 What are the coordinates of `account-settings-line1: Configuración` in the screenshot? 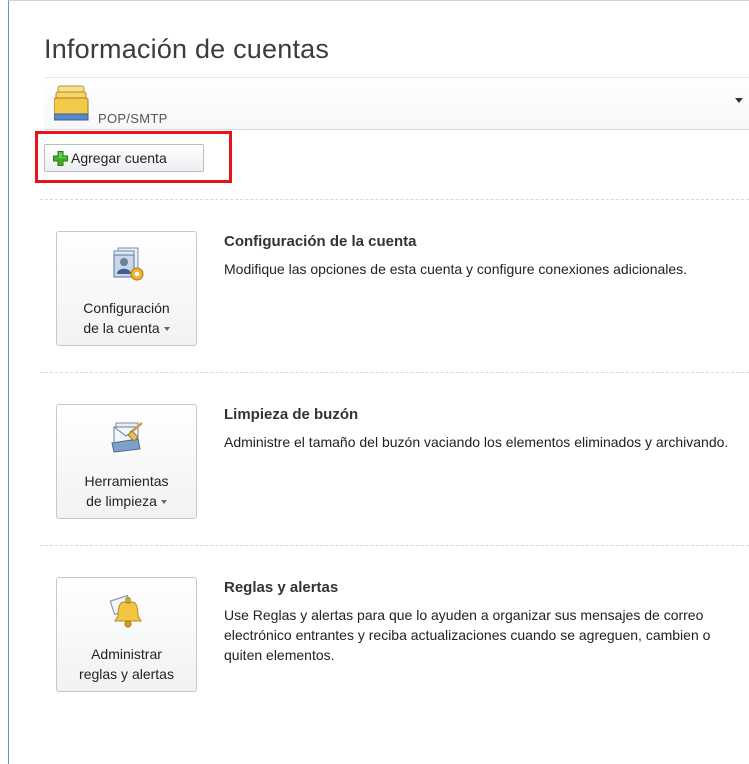 It's located at (126, 308).